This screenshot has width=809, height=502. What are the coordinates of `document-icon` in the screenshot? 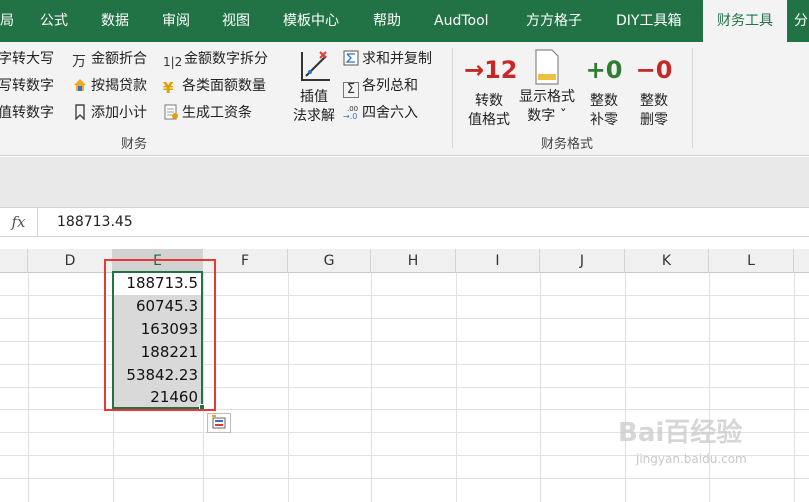 It's located at (547, 67).